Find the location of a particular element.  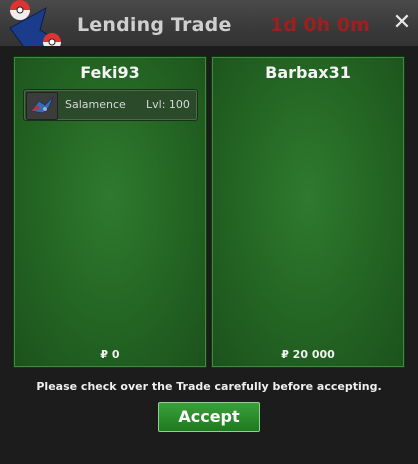

item-name: Salamence is located at coordinates (95, 104).